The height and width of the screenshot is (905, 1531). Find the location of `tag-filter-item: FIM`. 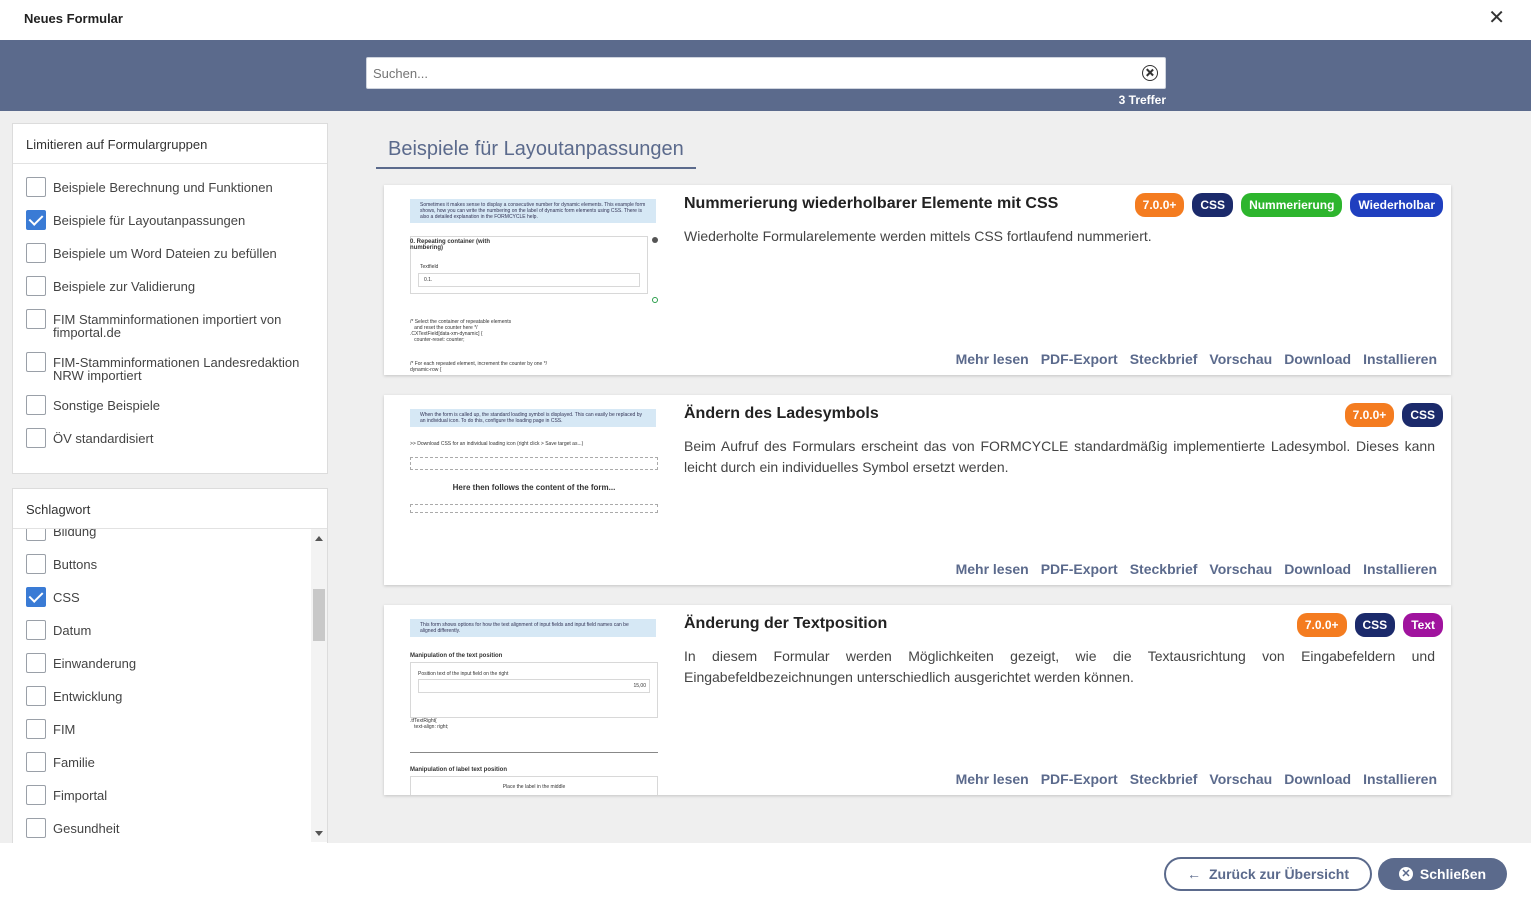

tag-filter-item: FIM is located at coordinates (164, 729).